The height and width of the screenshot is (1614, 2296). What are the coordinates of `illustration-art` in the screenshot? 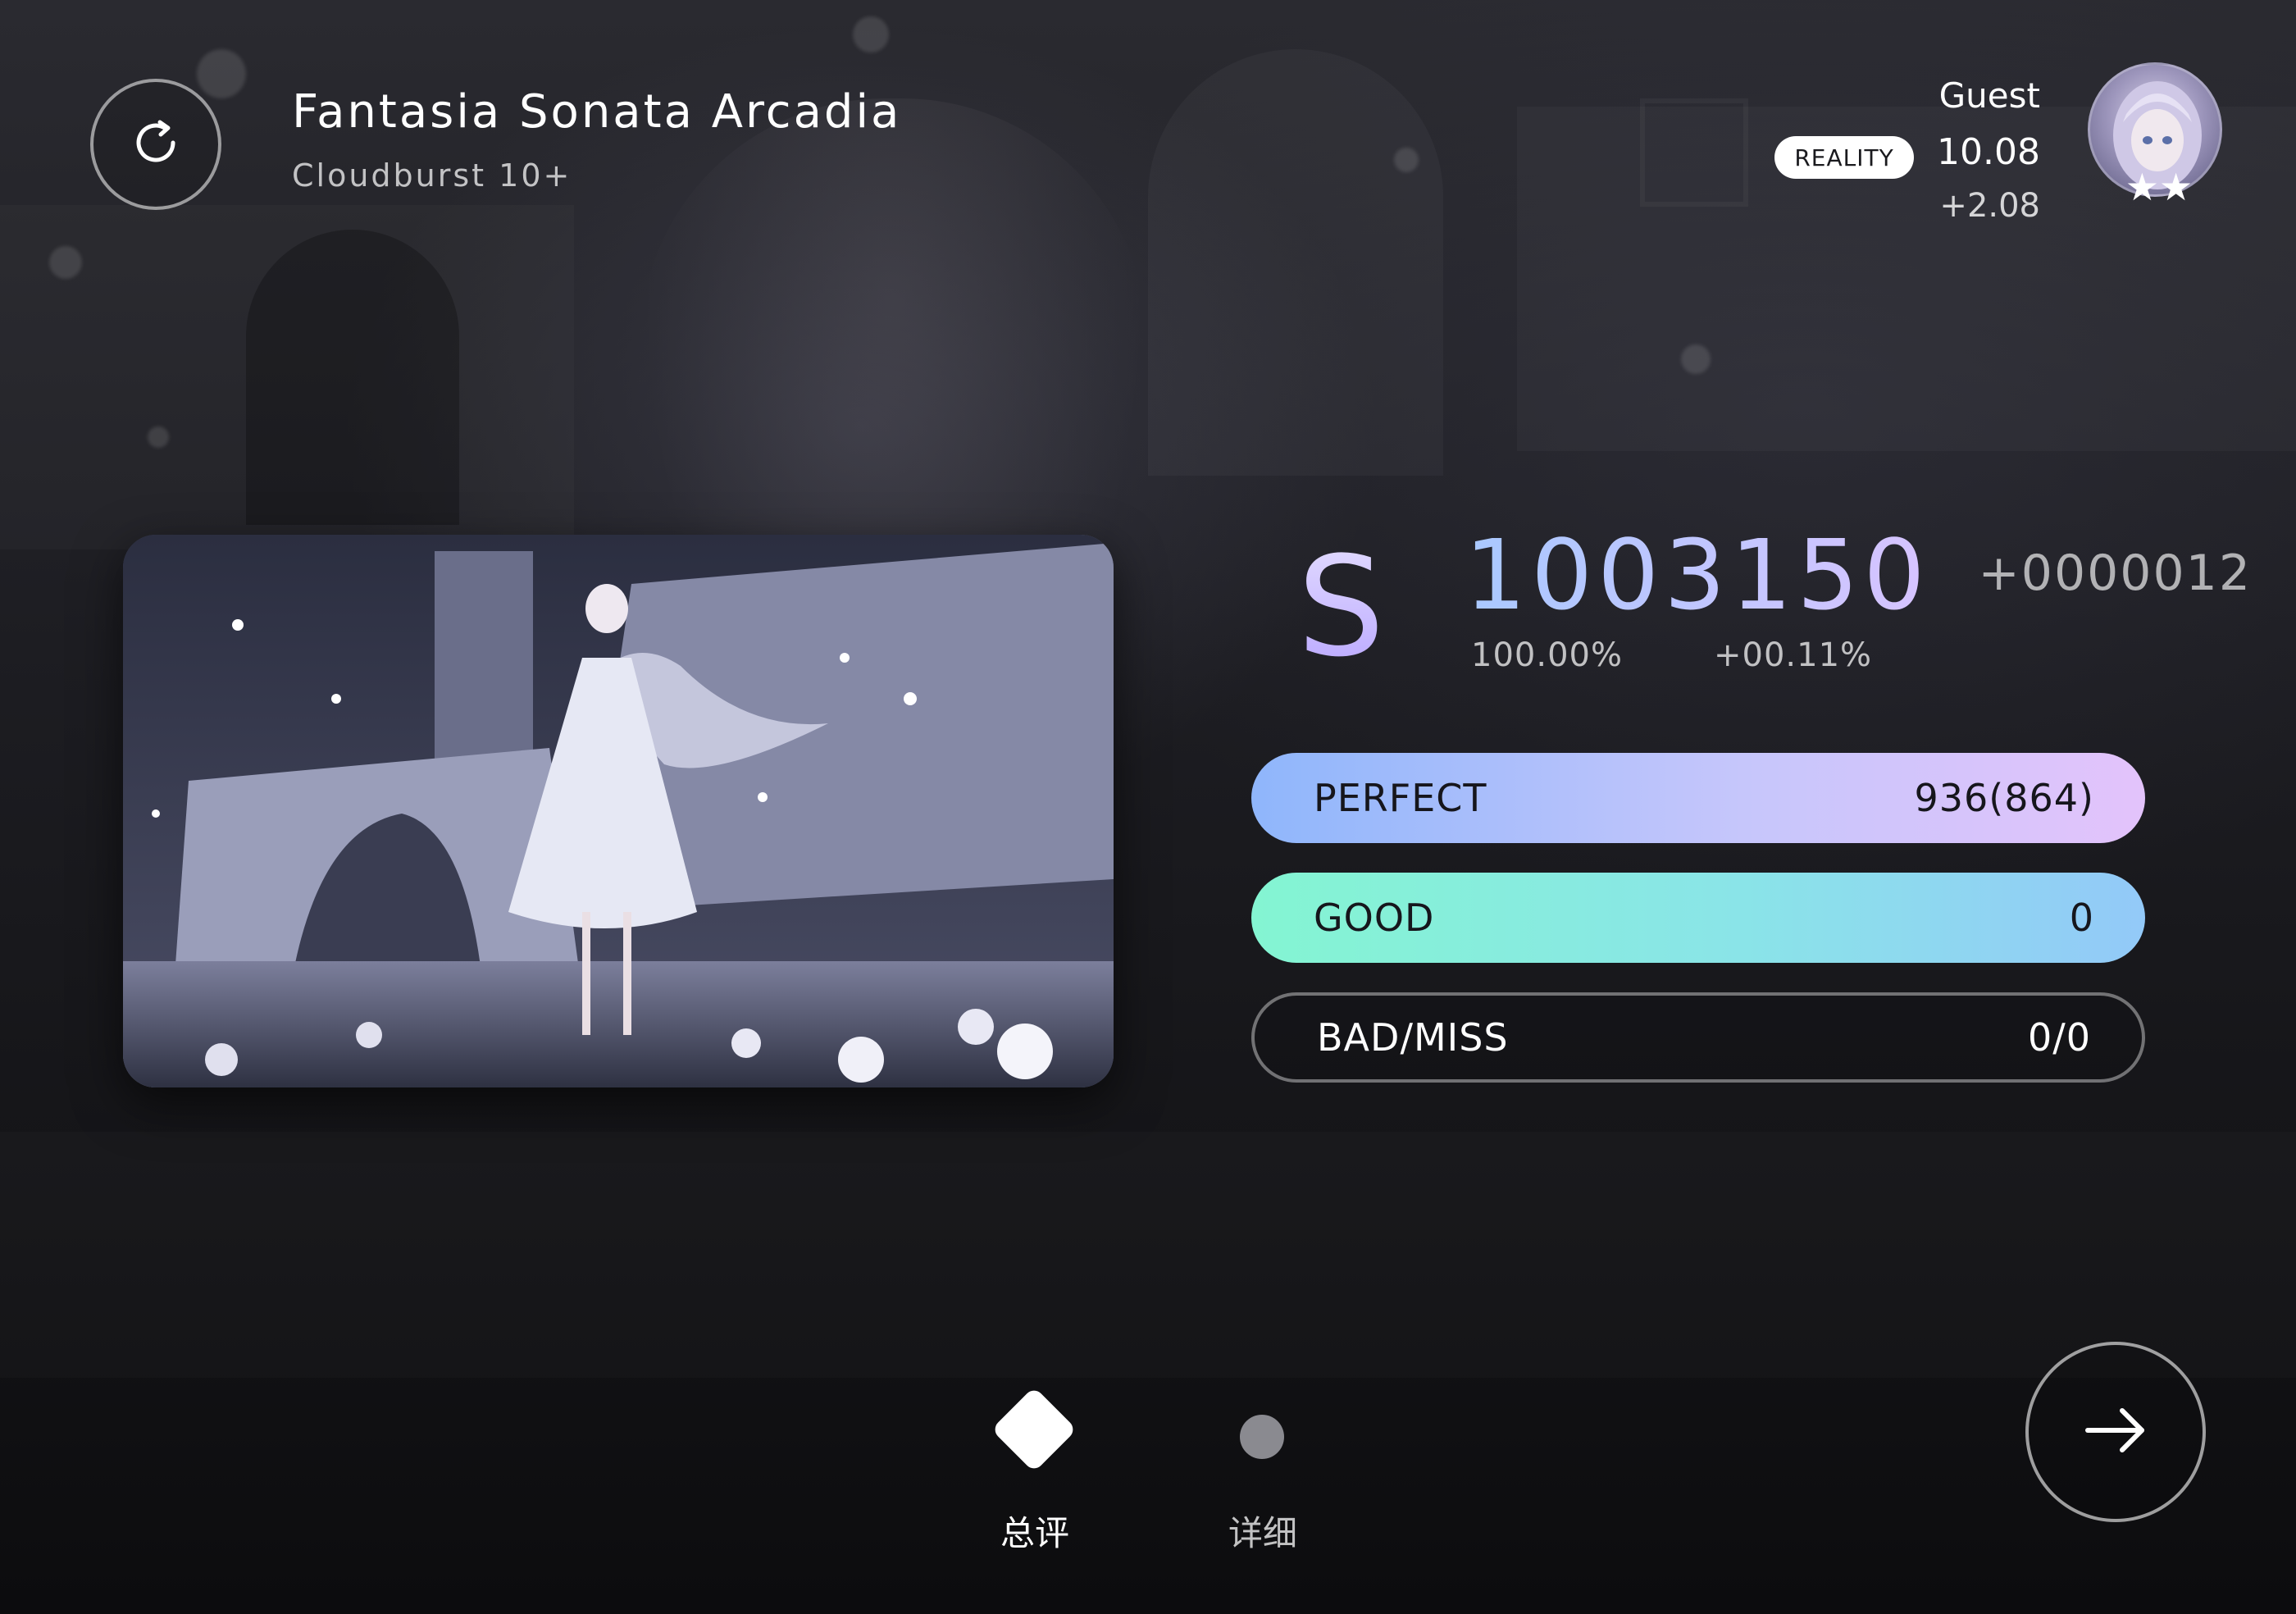 It's located at (618, 811).